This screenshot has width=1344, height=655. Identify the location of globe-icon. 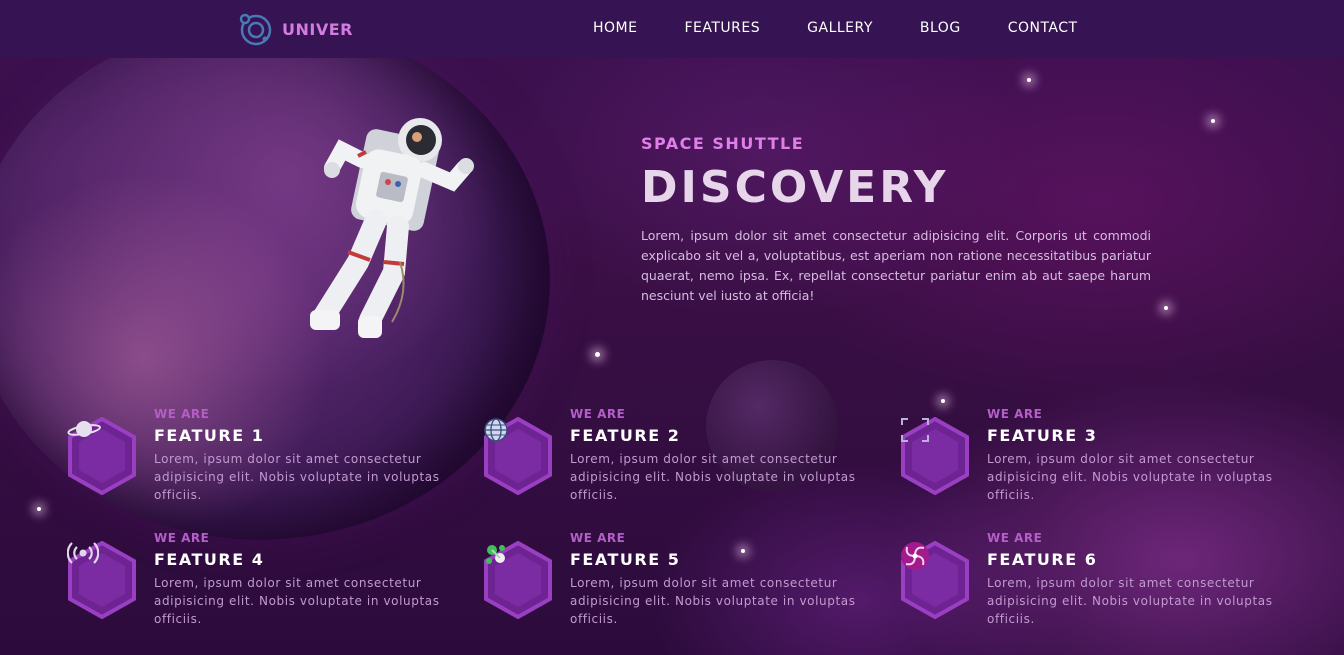
(518, 456).